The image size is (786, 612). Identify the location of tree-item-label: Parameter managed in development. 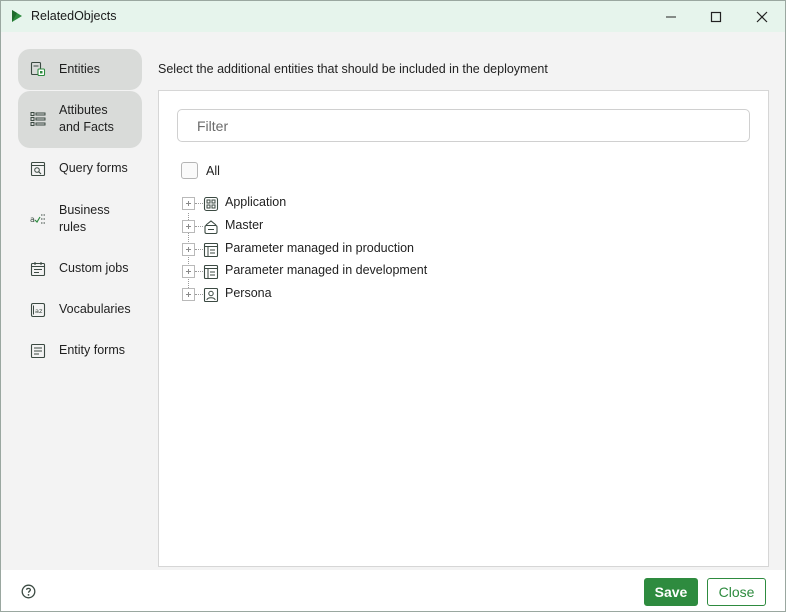
(326, 270).